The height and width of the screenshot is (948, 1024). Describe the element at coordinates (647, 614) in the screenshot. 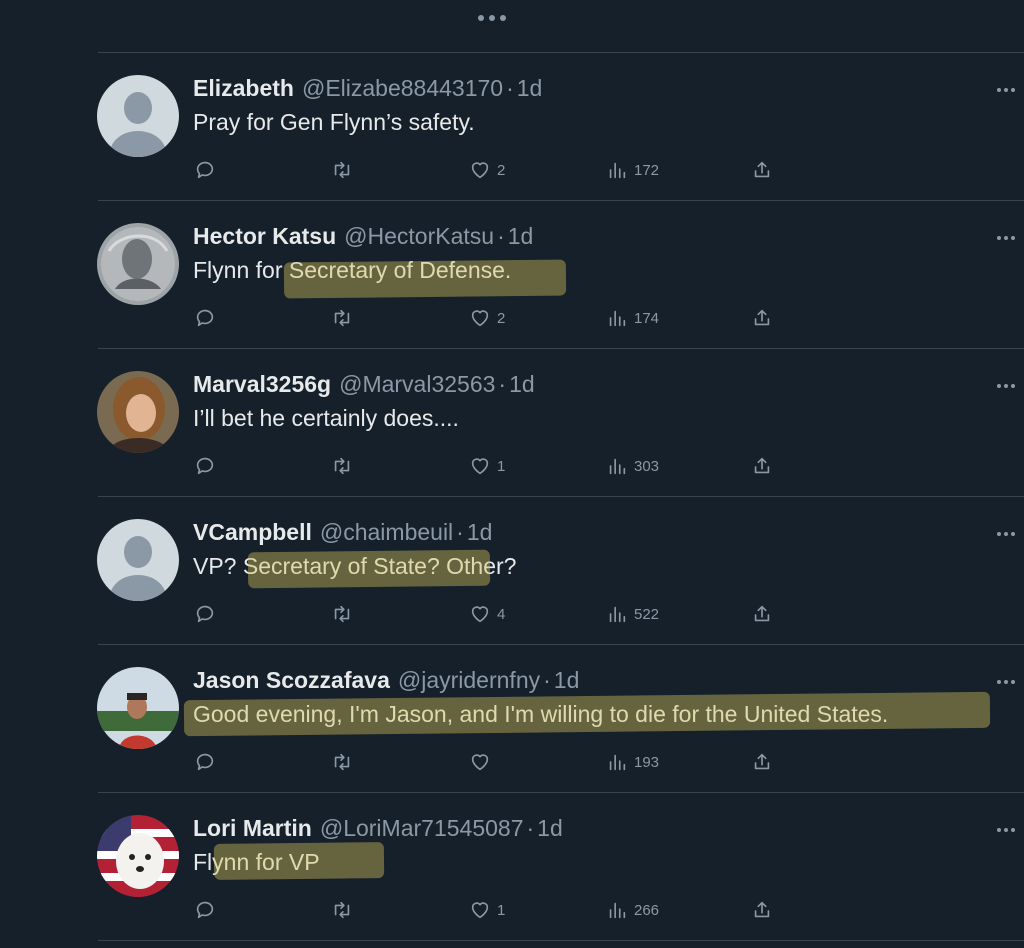

I see `view-count: 522` at that location.